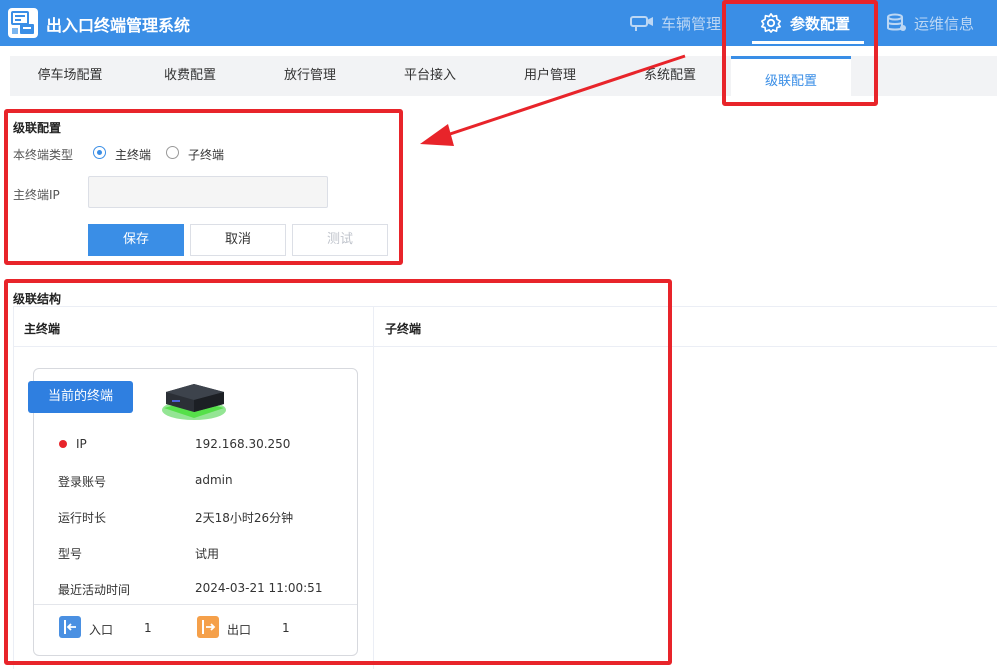 Image resolution: width=997 pixels, height=669 pixels. What do you see at coordinates (553, 100) in the screenshot?
I see `annotation-arrow-icon` at bounding box center [553, 100].